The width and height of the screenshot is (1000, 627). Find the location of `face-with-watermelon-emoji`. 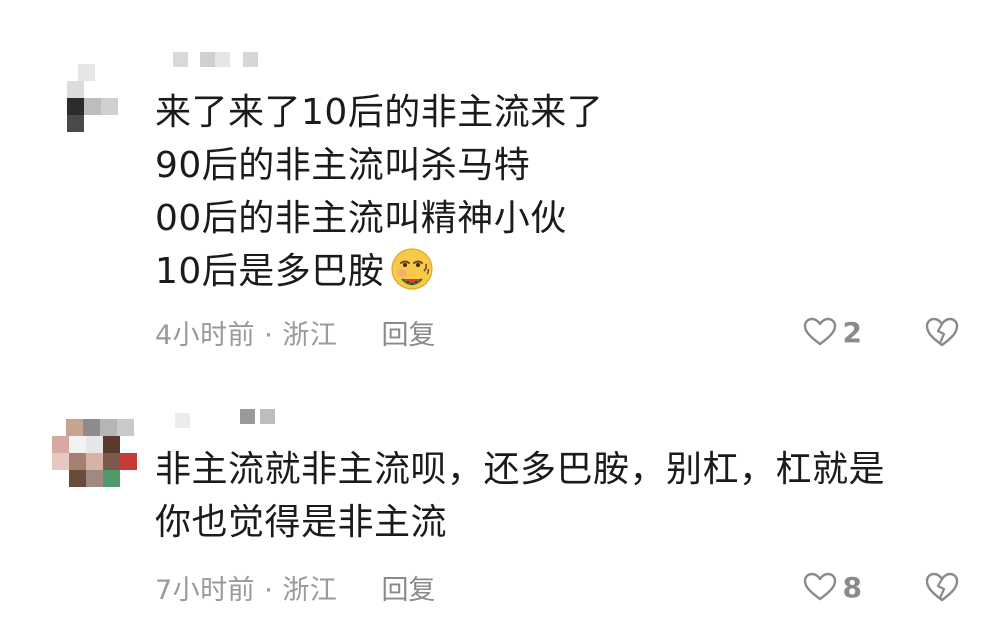

face-with-watermelon-emoji is located at coordinates (412, 269).